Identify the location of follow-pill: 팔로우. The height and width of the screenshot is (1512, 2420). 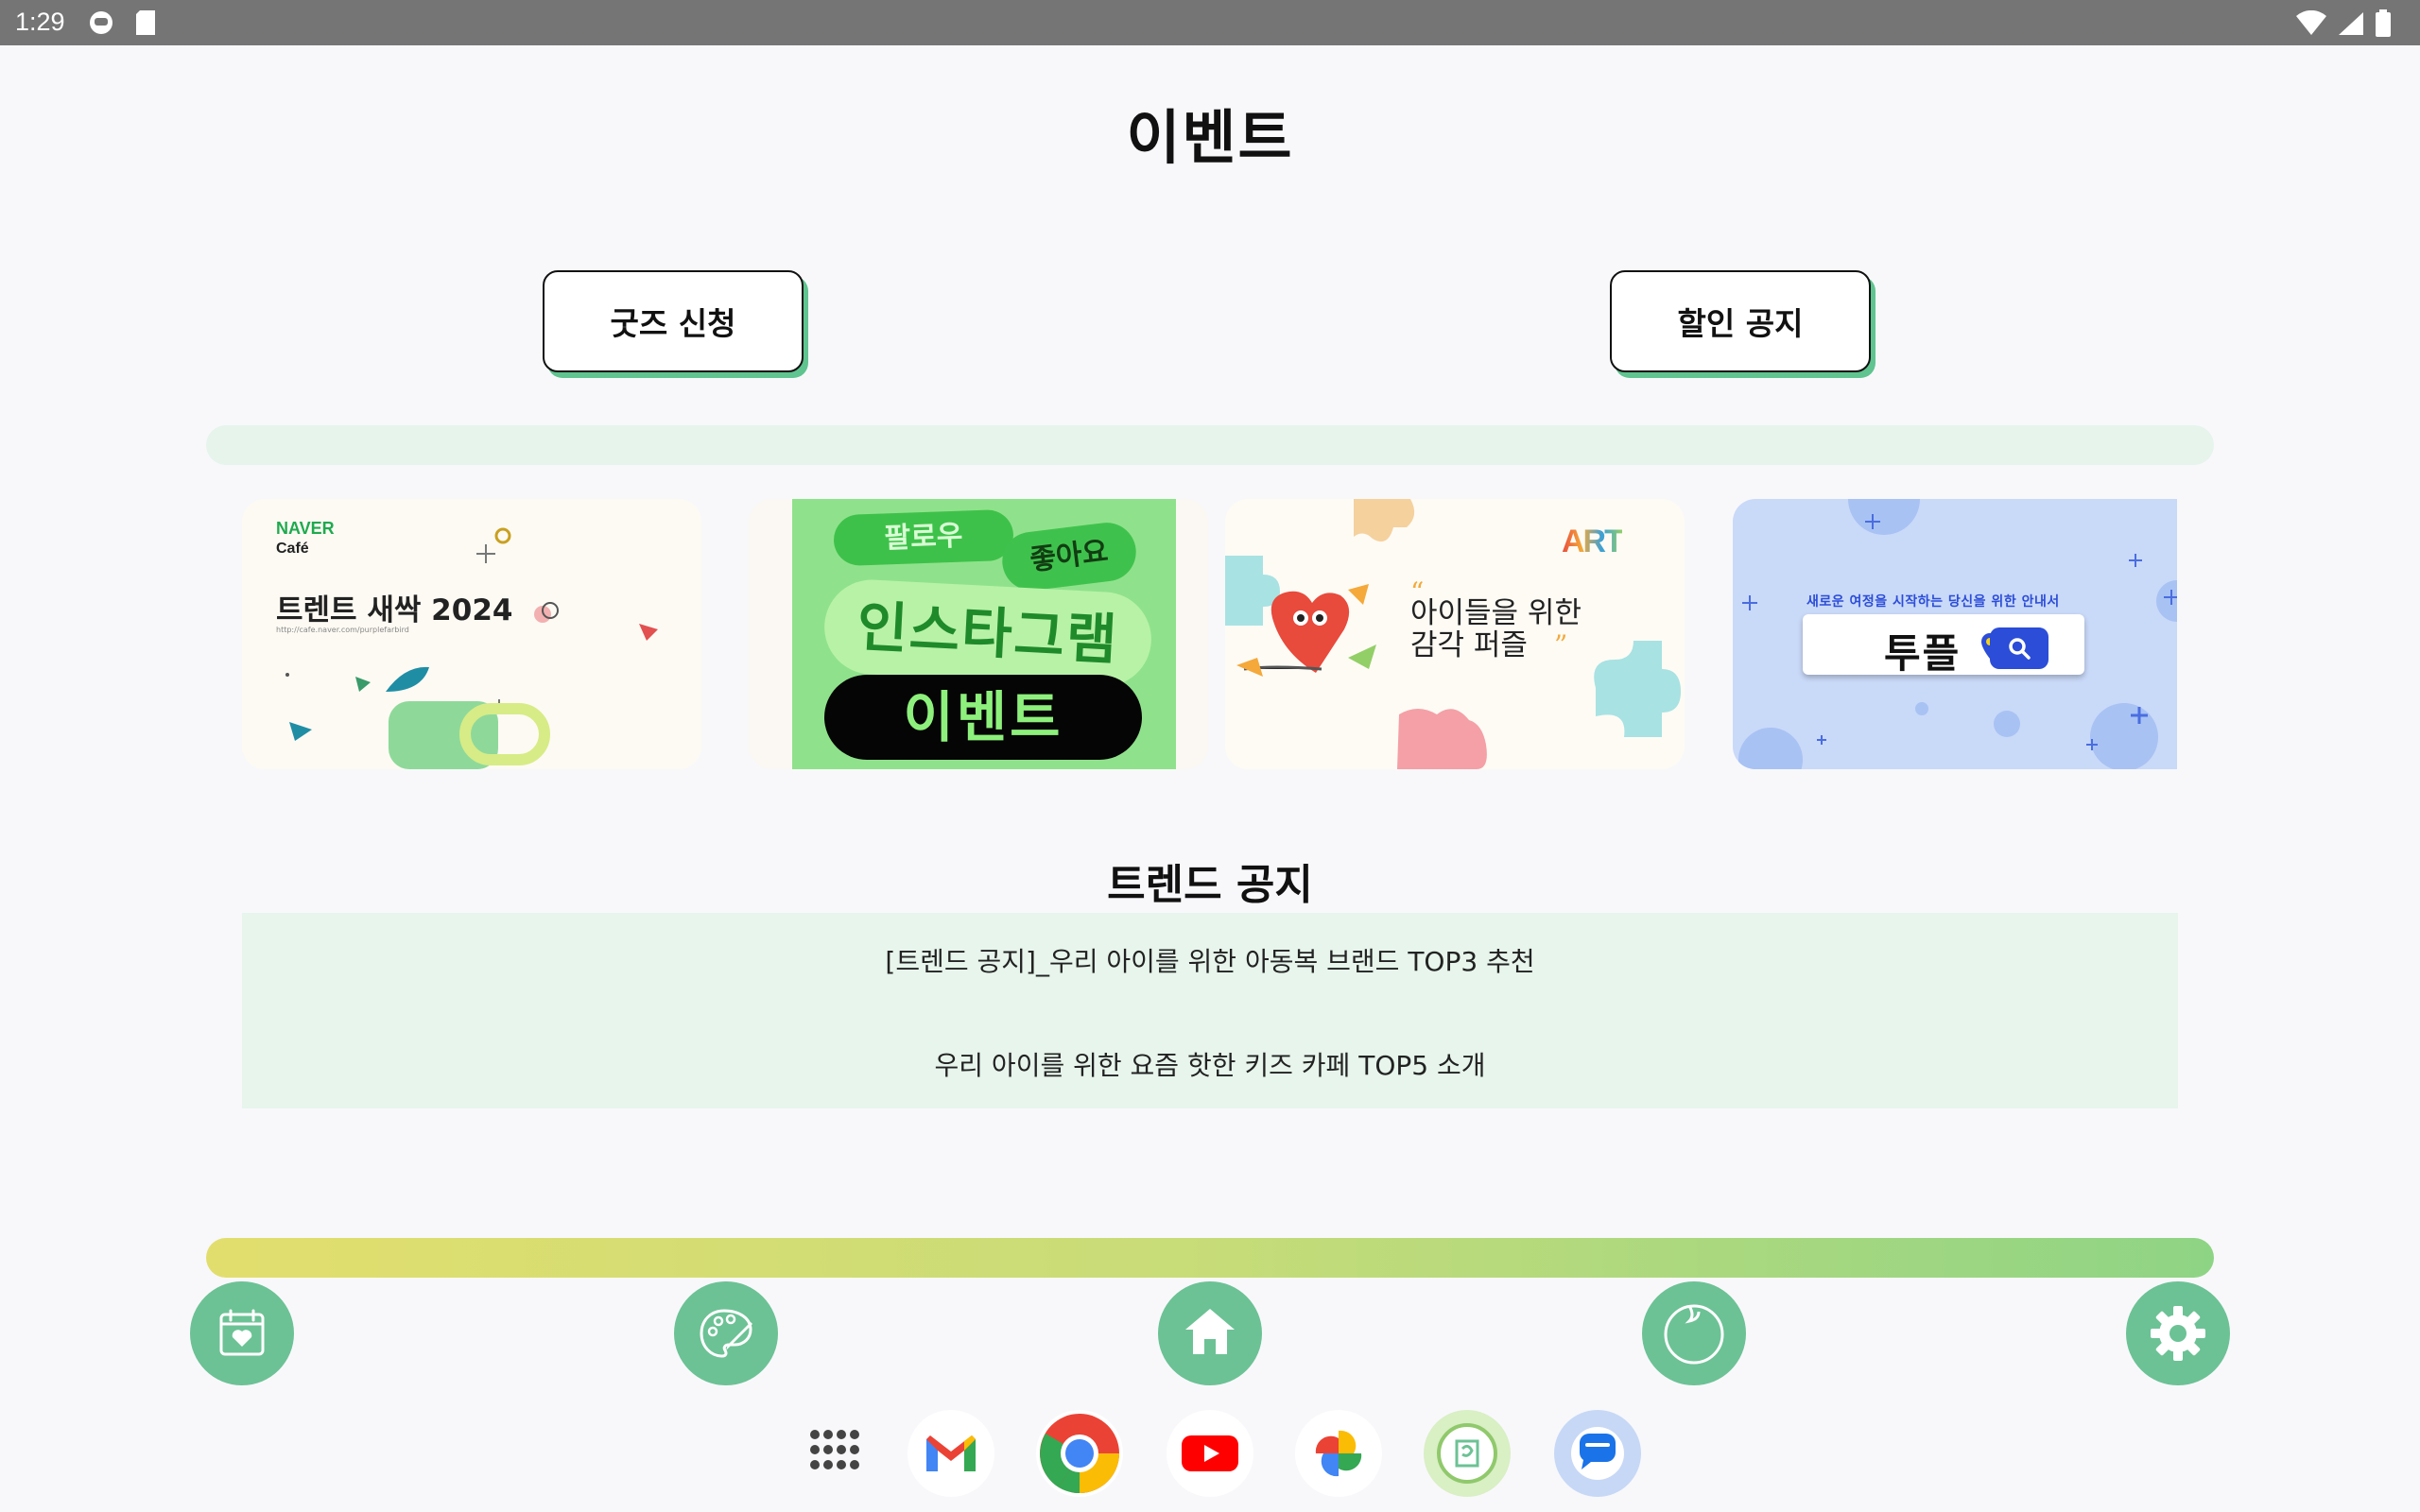
(923, 537).